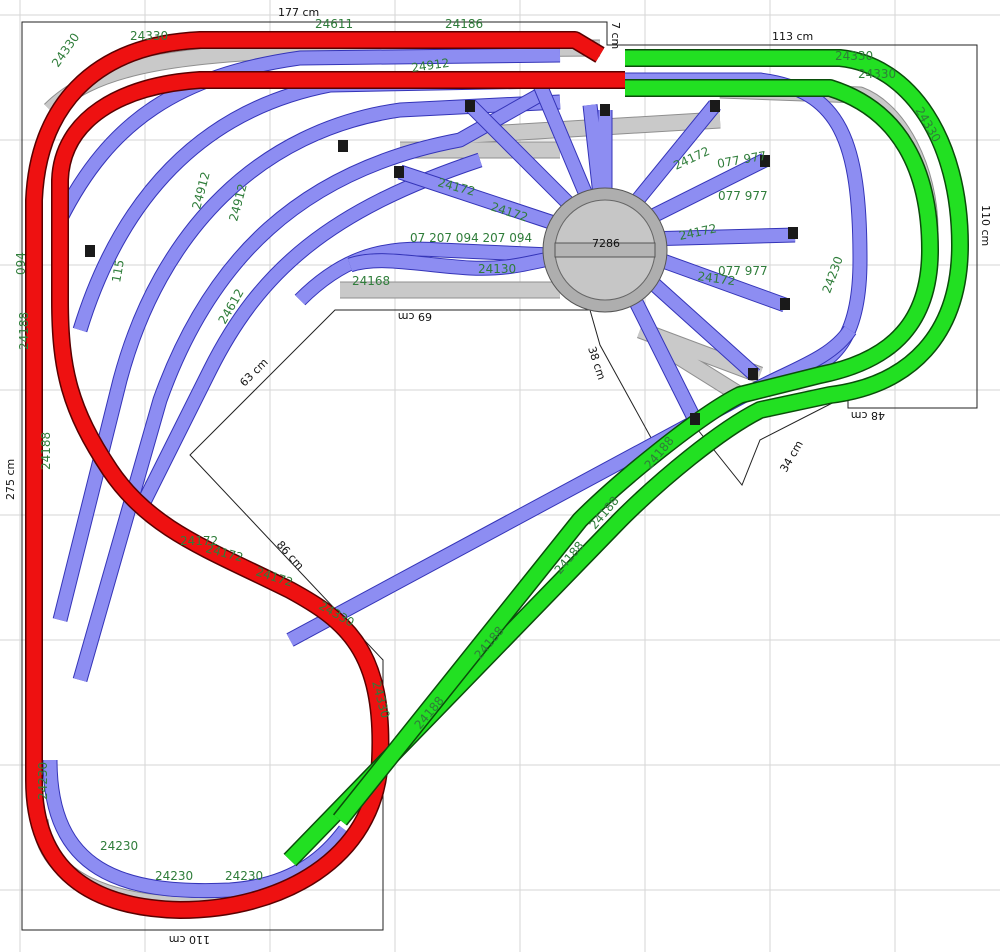  Describe the element at coordinates (615, 35) in the screenshot. I see `dim-top-small: 7 cm` at that location.